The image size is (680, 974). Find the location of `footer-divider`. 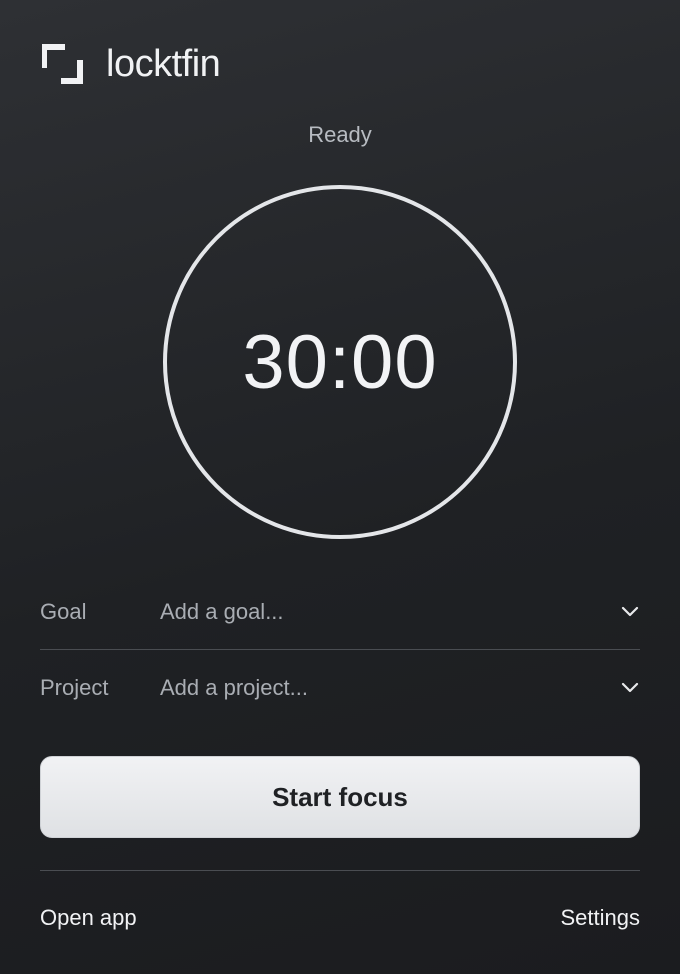

footer-divider is located at coordinates (340, 870).